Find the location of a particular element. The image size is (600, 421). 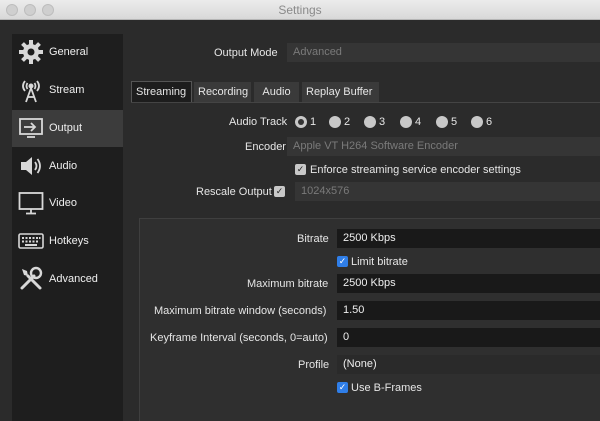

maximum-bitrate-input: 2500 Kbps is located at coordinates (468, 283).